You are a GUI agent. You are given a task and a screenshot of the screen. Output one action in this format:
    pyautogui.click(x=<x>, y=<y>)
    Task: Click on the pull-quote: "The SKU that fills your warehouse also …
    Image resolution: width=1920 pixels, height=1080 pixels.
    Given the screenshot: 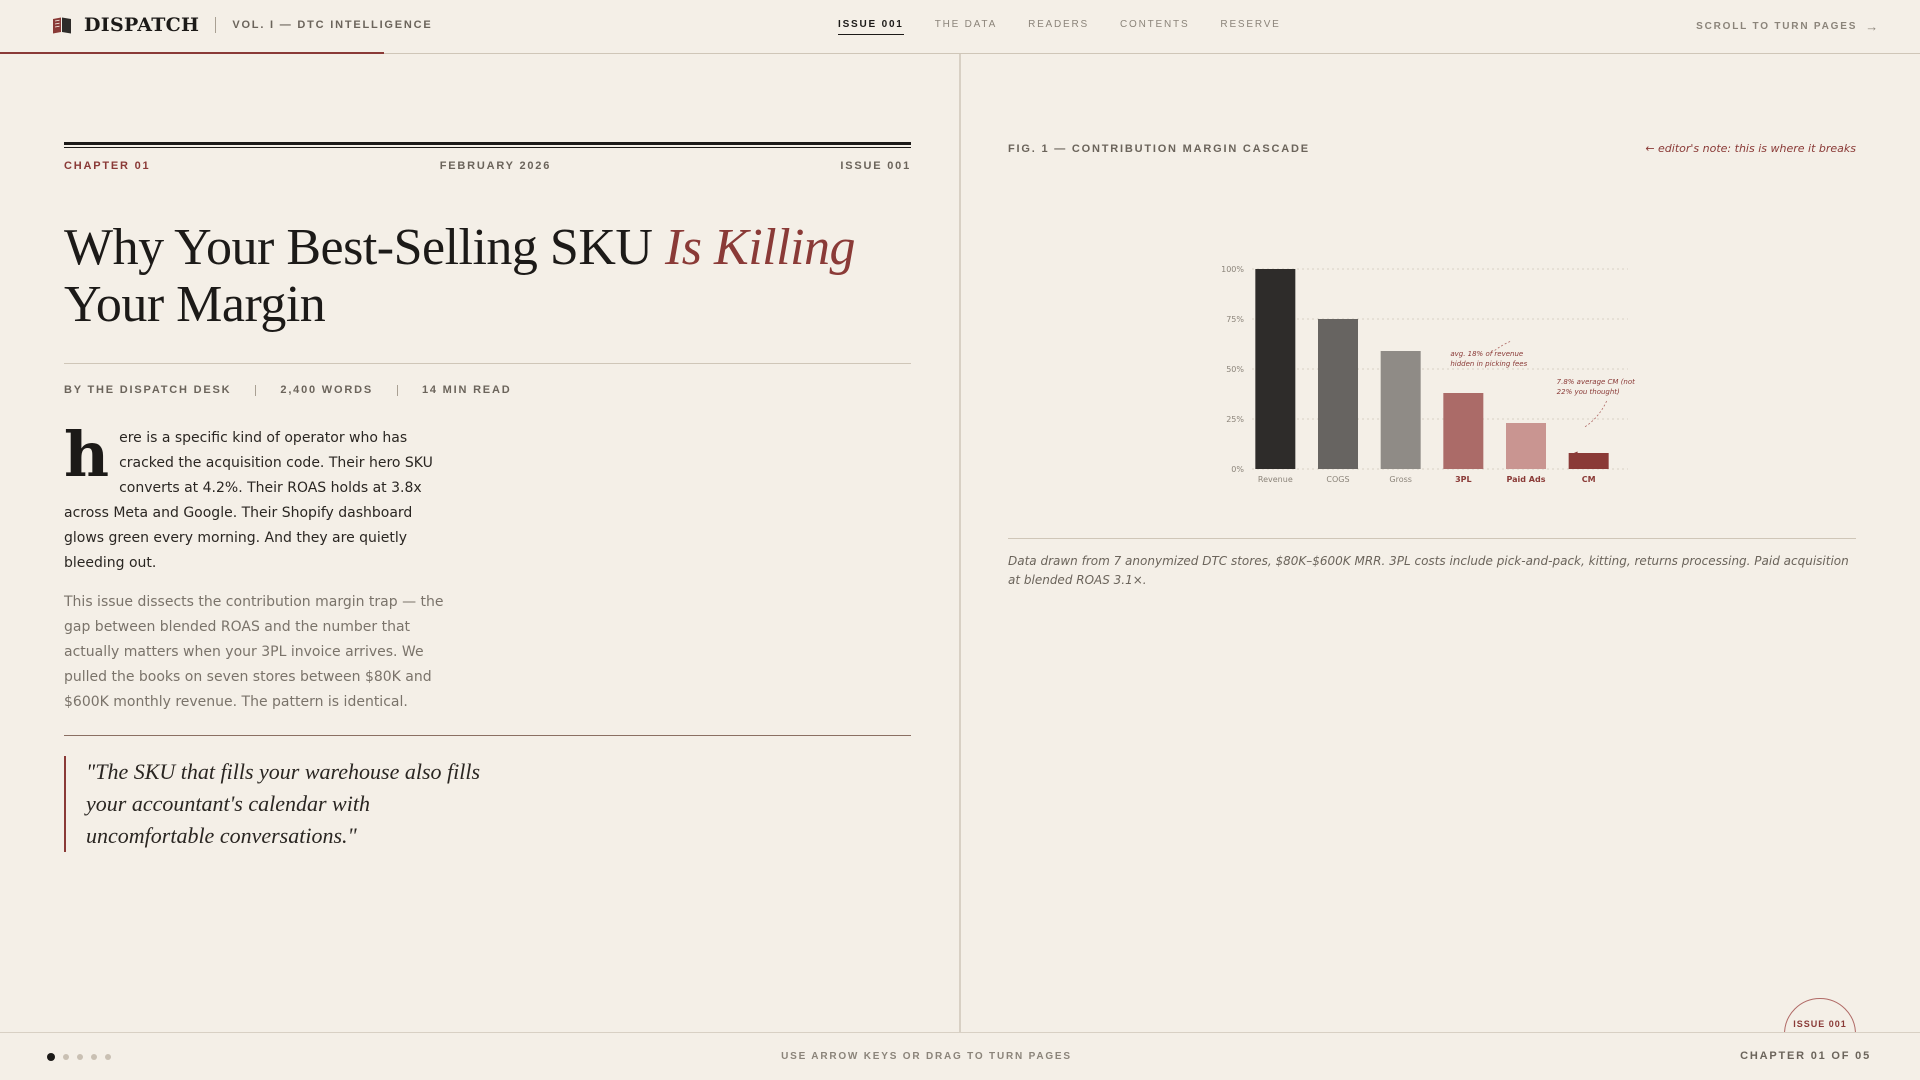 What is the action you would take?
    pyautogui.click(x=274, y=804)
    